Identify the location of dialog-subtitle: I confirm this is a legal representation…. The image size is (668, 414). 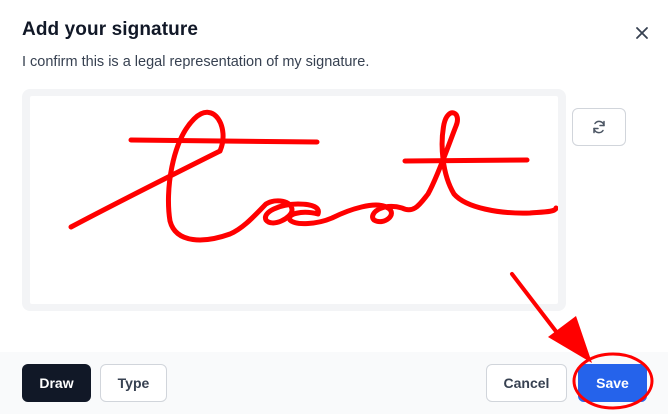
(196, 62).